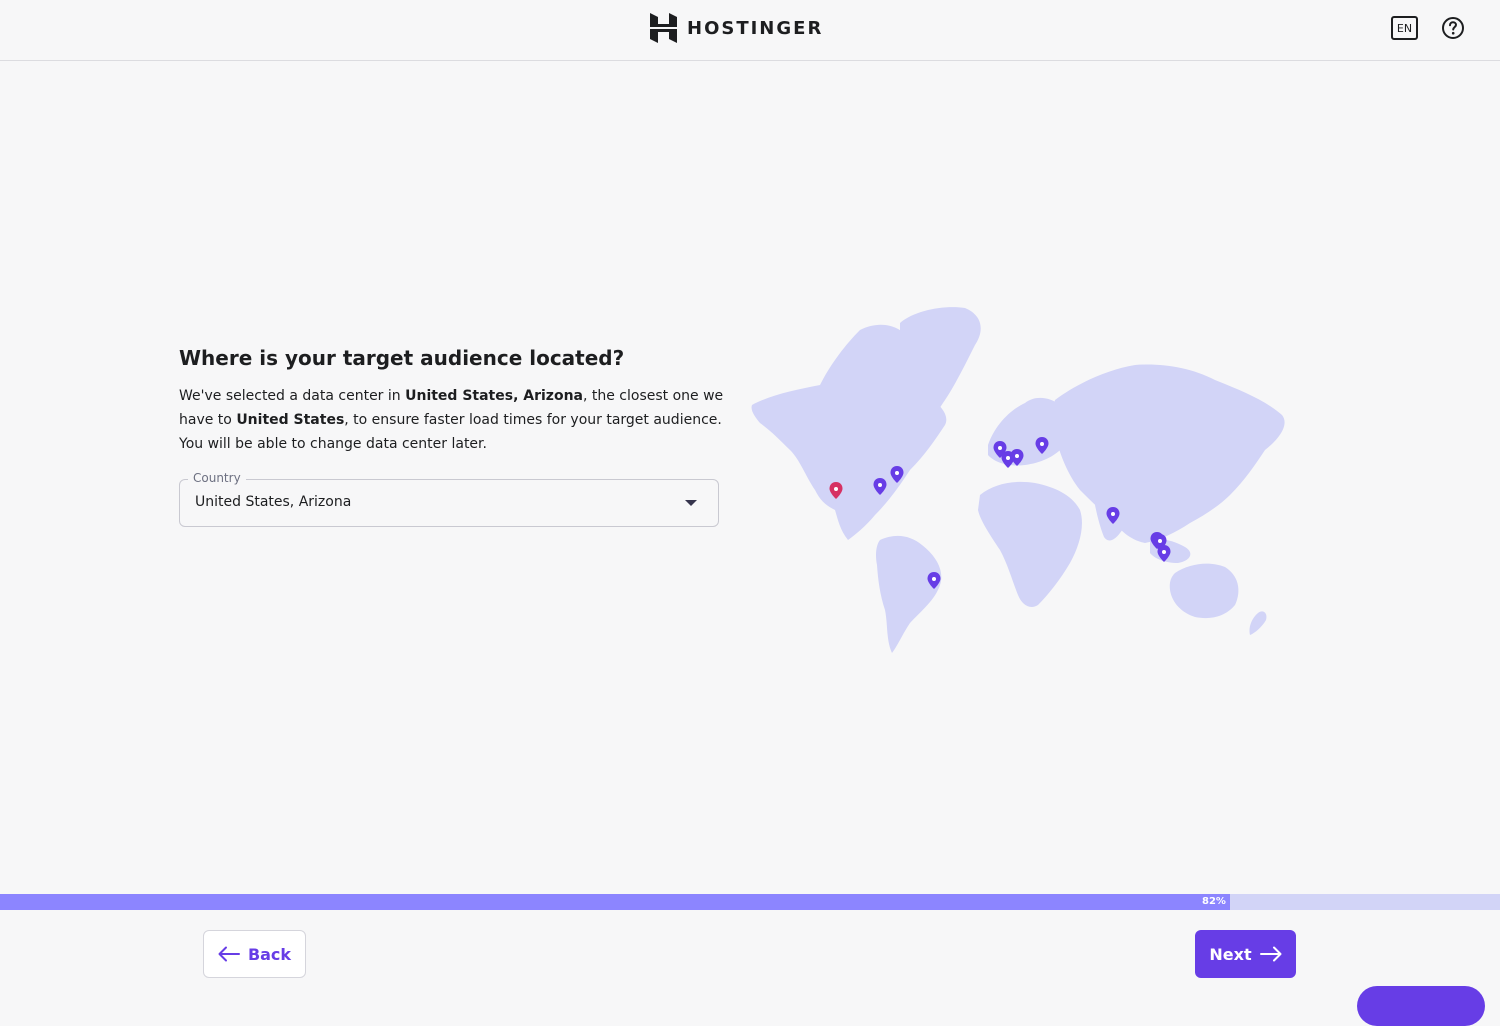 This screenshot has height=1026, width=1500. Describe the element at coordinates (494, 396) in the screenshot. I see `description-datacenter: United States, Arizona` at that location.